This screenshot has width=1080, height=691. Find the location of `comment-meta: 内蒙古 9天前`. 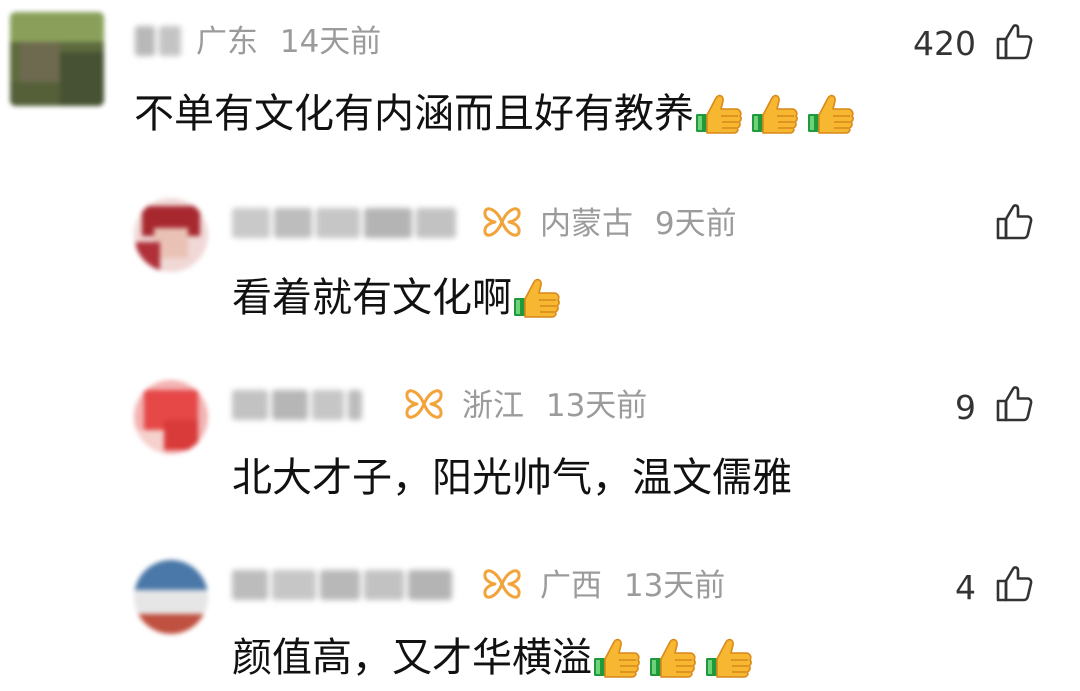

comment-meta: 内蒙古 9天前 is located at coordinates (638, 224).